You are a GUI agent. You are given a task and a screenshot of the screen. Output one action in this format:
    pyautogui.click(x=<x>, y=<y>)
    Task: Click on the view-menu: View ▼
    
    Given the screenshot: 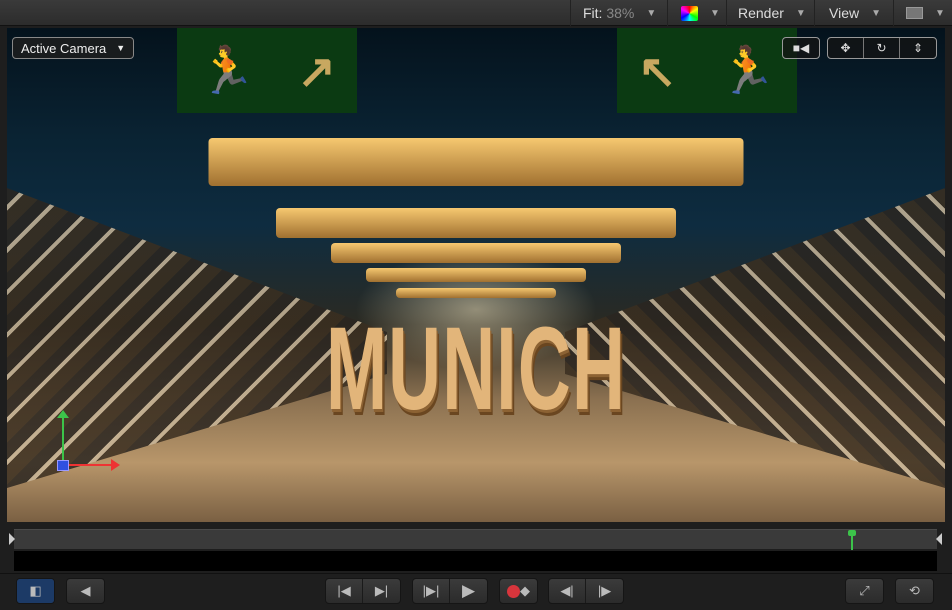 What is the action you would take?
    pyautogui.click(x=853, y=13)
    